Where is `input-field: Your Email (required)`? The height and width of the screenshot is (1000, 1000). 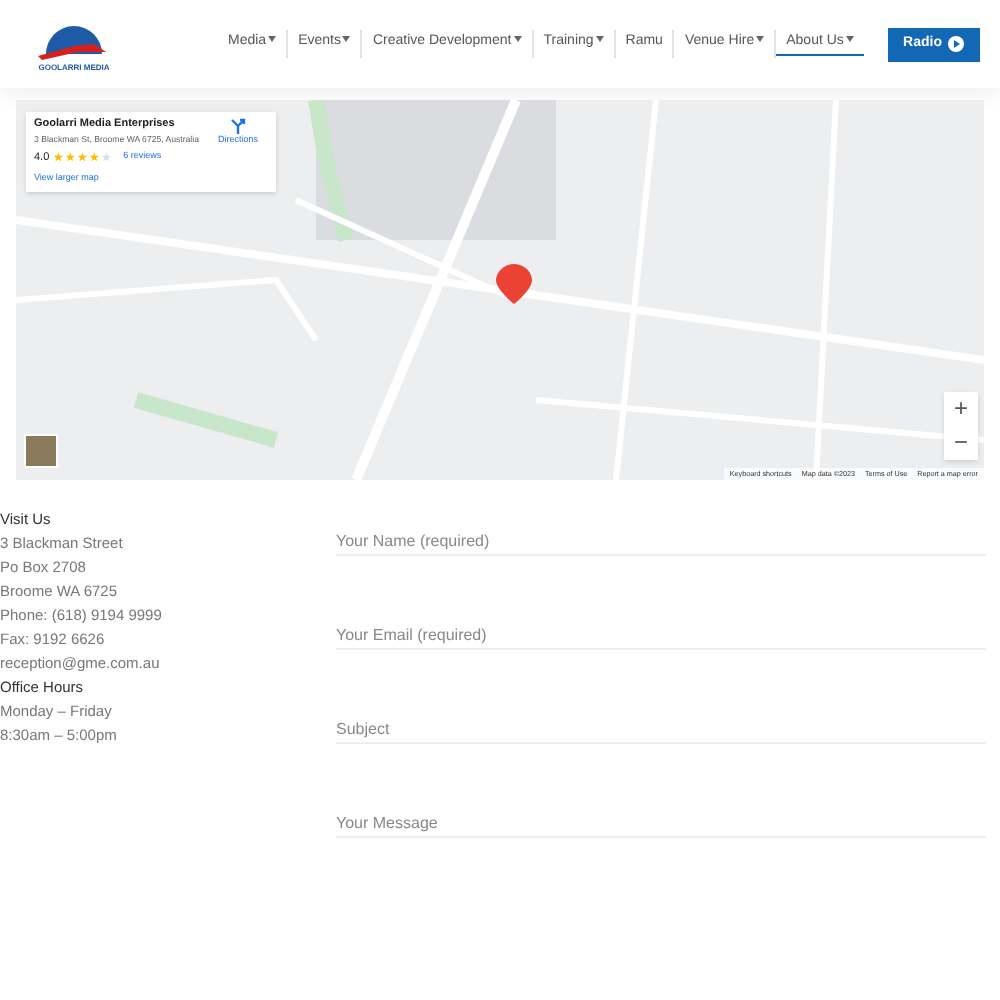
input-field: Your Email (required) is located at coordinates (661, 636).